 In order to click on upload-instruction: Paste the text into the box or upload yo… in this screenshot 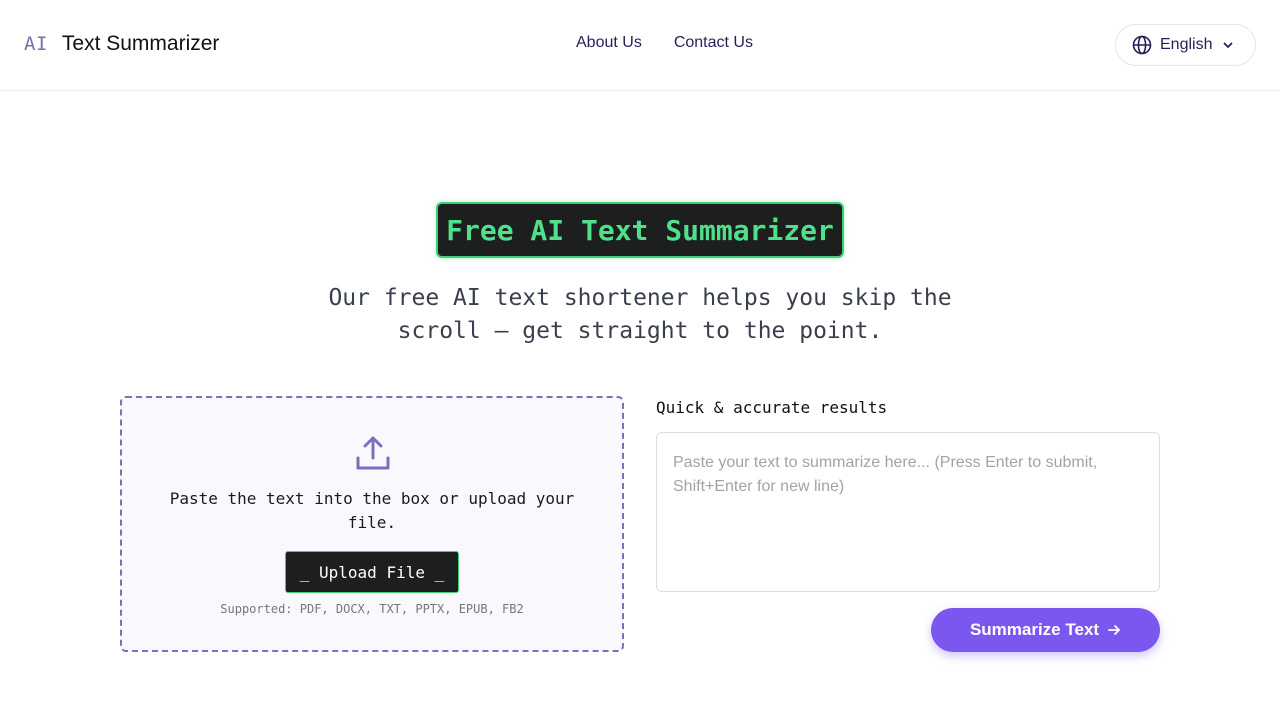, I will do `click(372, 510)`.